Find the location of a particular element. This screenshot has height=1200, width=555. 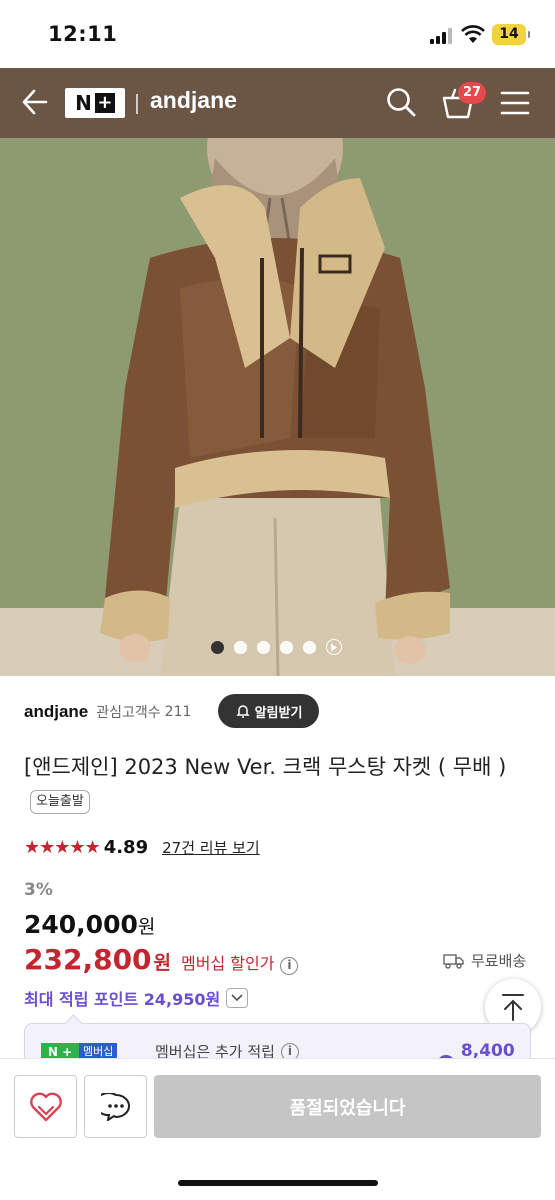

truck-icon is located at coordinates (453, 961).